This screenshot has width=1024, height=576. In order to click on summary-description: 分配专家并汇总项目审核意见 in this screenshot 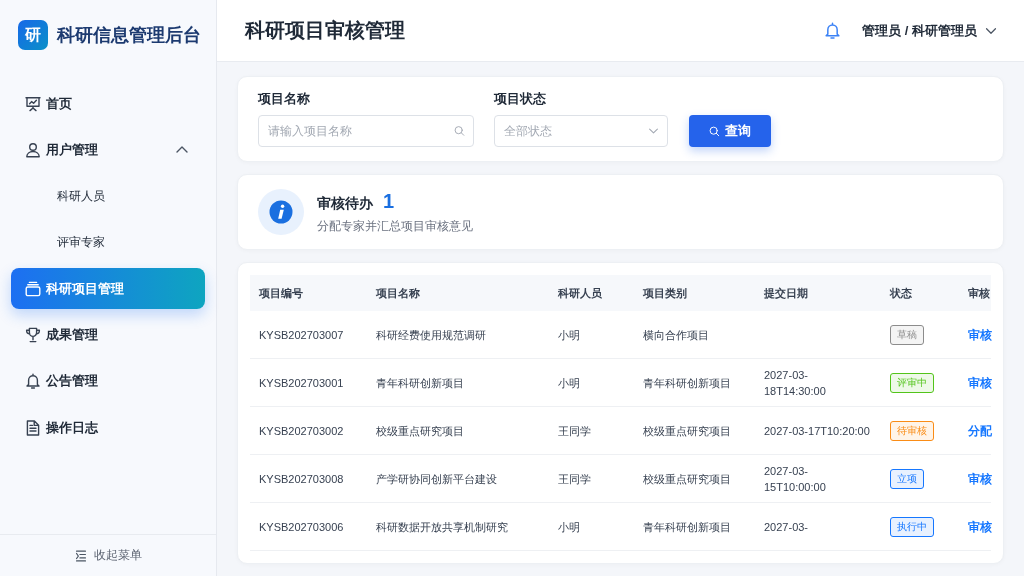, I will do `click(395, 226)`.